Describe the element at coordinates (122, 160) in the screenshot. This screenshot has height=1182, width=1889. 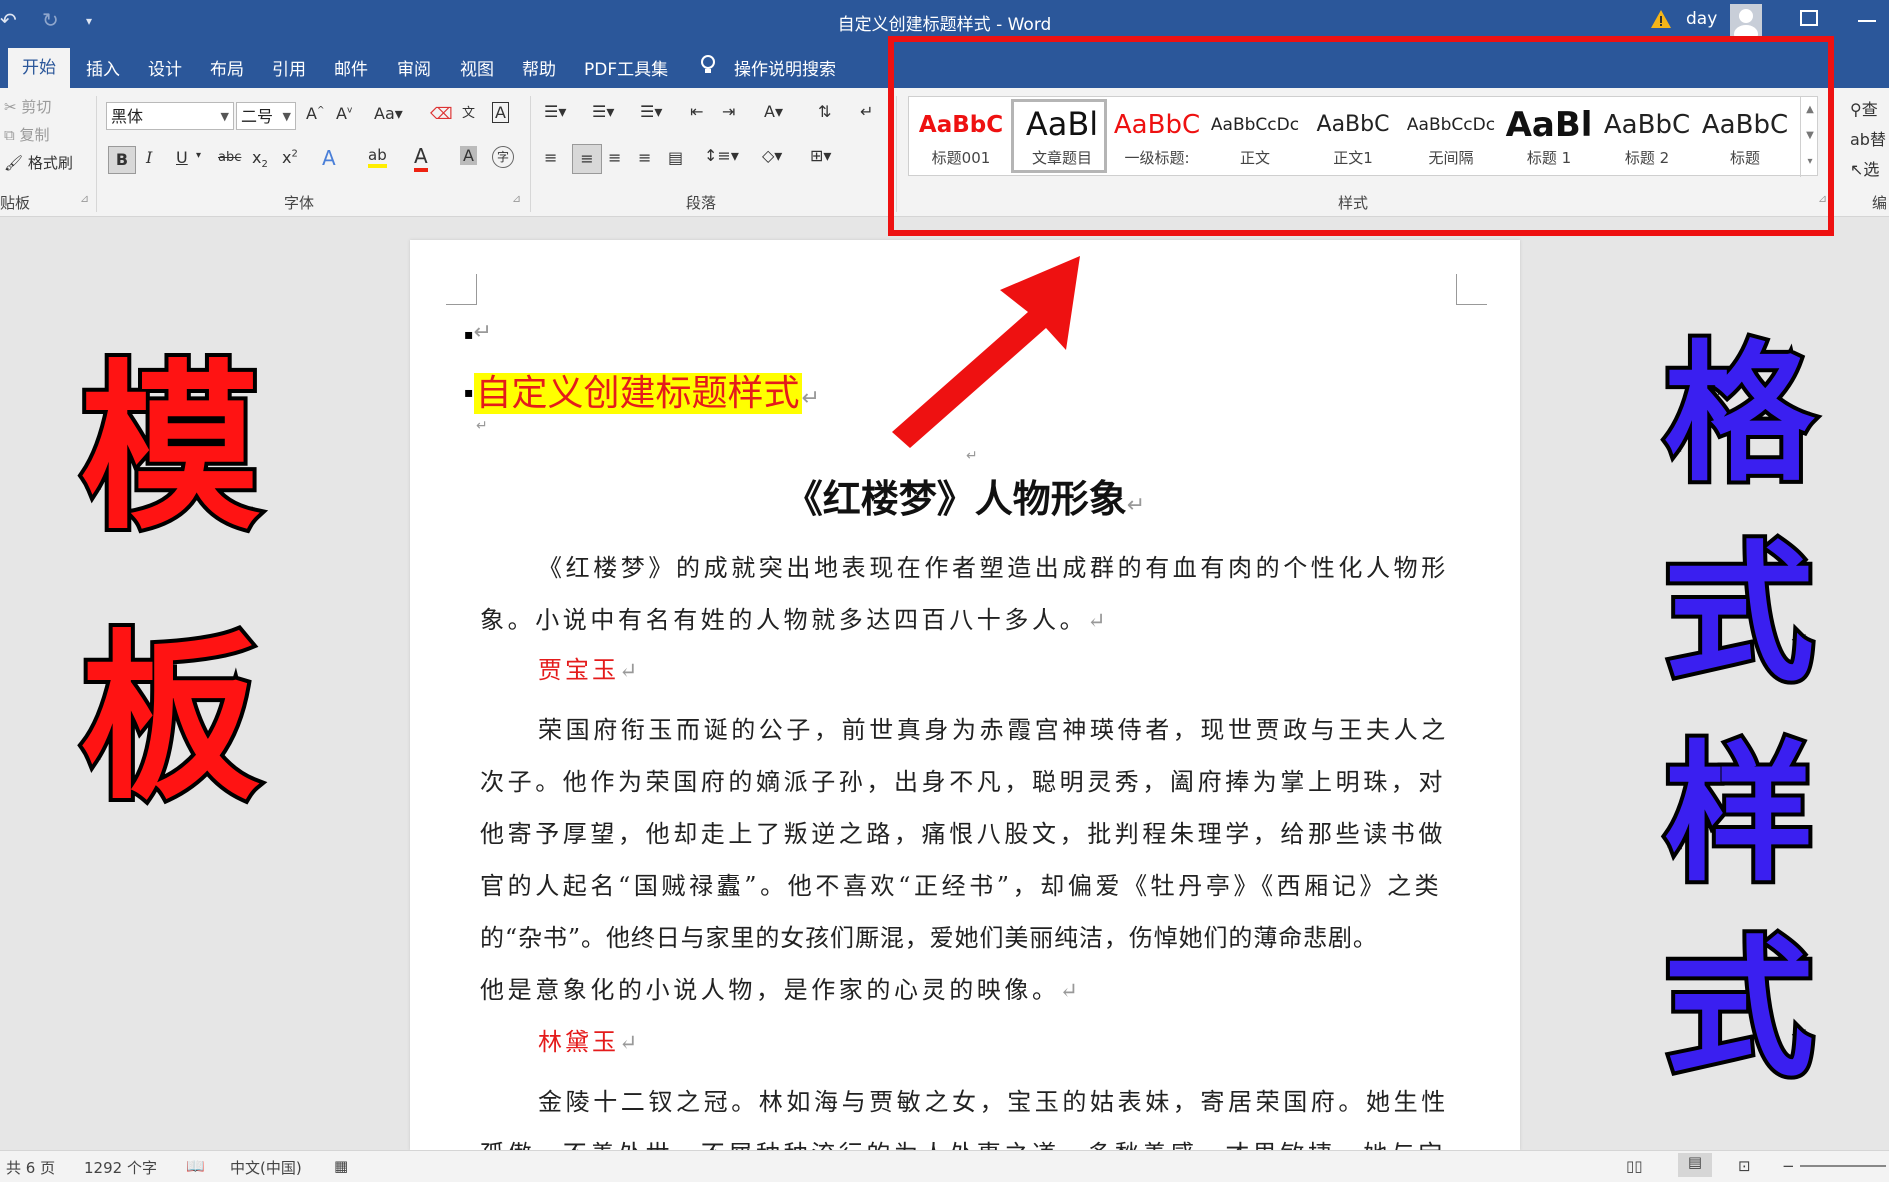
I see `bold-button: B` at that location.